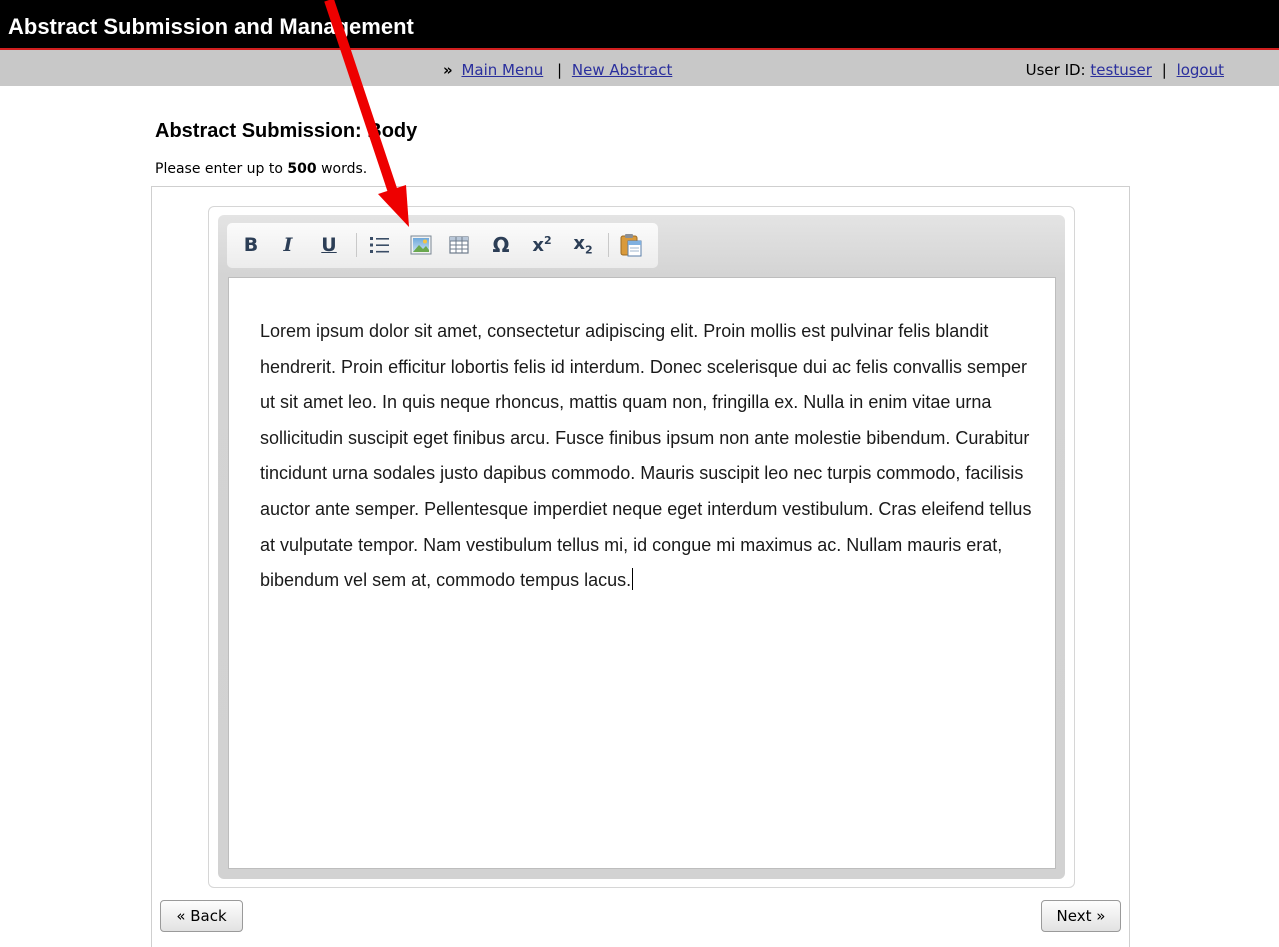 This screenshot has height=947, width=1279. I want to click on raquo-icon: », so click(448, 70).